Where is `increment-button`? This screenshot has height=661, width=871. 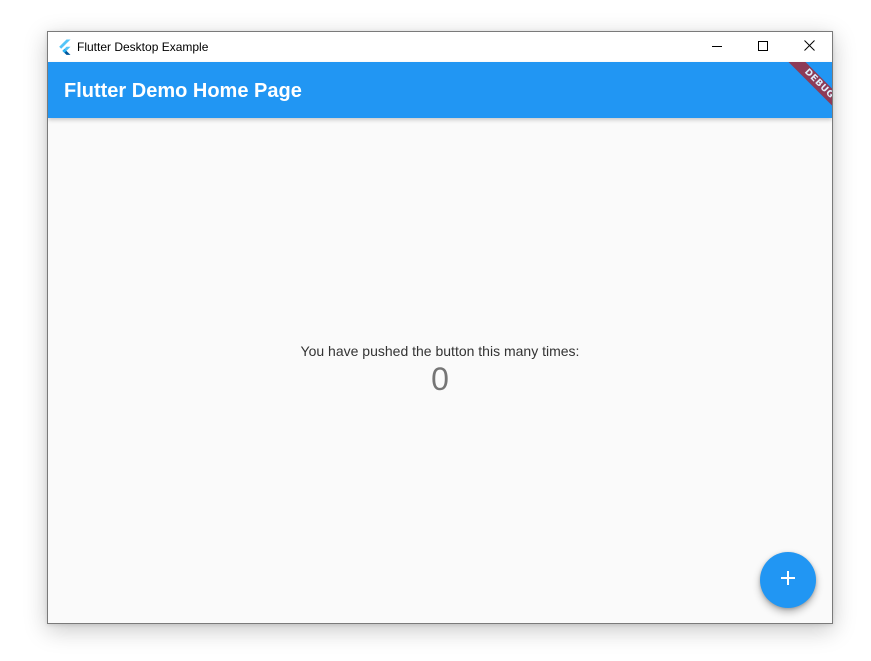
increment-button is located at coordinates (788, 580).